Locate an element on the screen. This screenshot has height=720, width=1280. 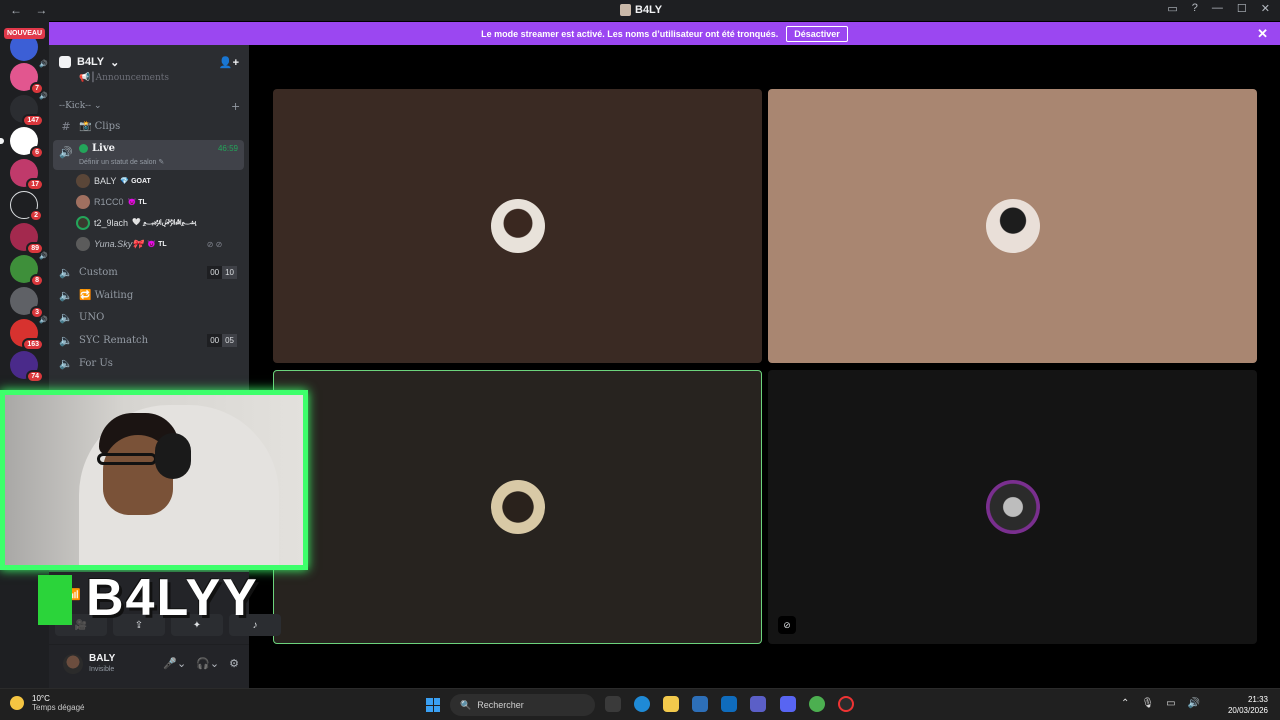
microphone-icon: 🎤⌄ is located at coordinates (174, 663).